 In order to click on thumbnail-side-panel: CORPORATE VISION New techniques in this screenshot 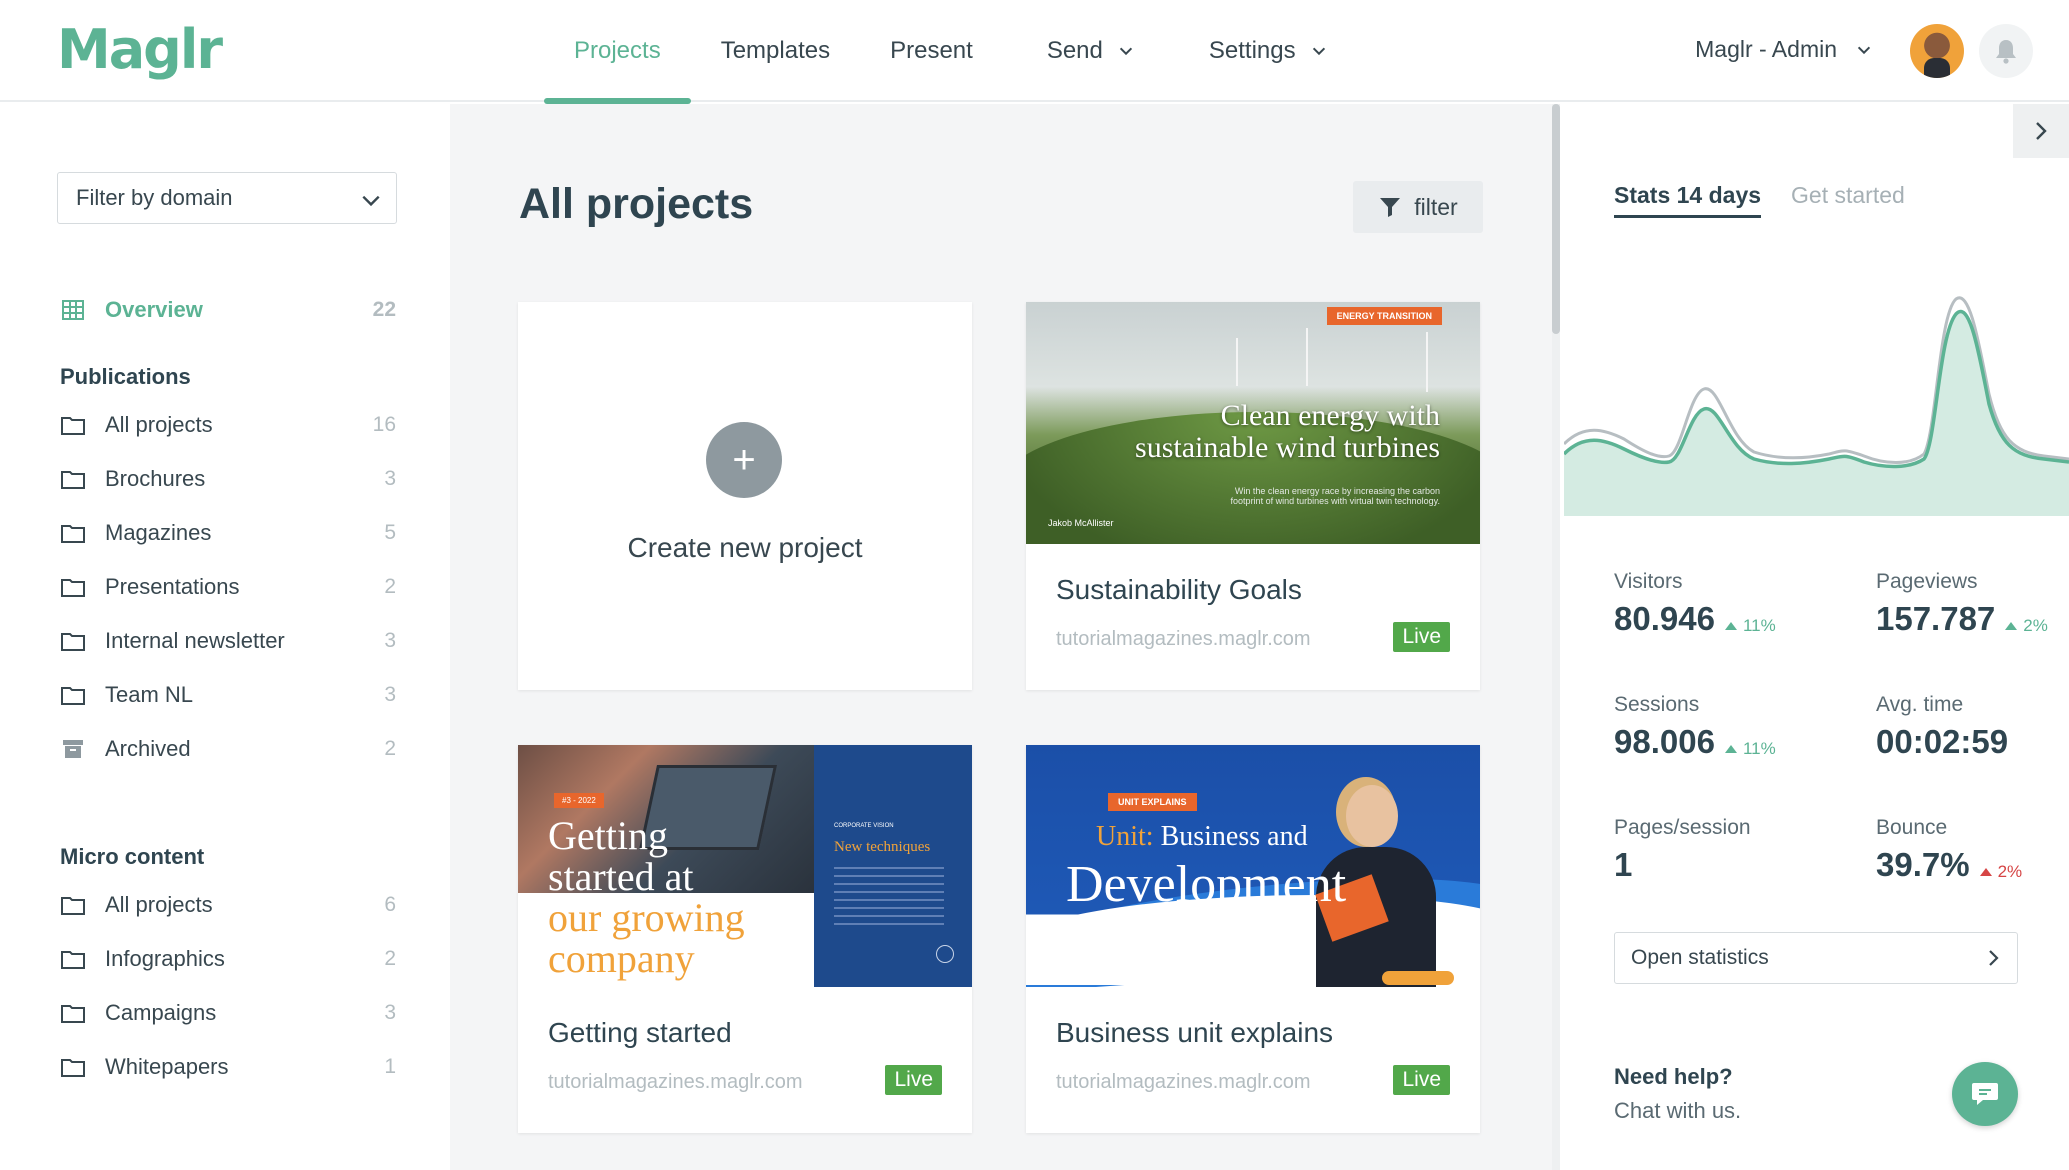, I will do `click(893, 866)`.